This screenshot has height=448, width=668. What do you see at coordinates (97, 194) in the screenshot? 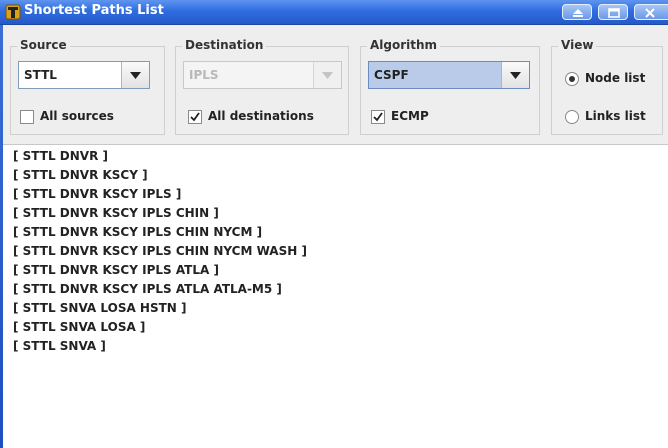
I see `path-row: [ STTL DNVR KSCY IPLS ]` at bounding box center [97, 194].